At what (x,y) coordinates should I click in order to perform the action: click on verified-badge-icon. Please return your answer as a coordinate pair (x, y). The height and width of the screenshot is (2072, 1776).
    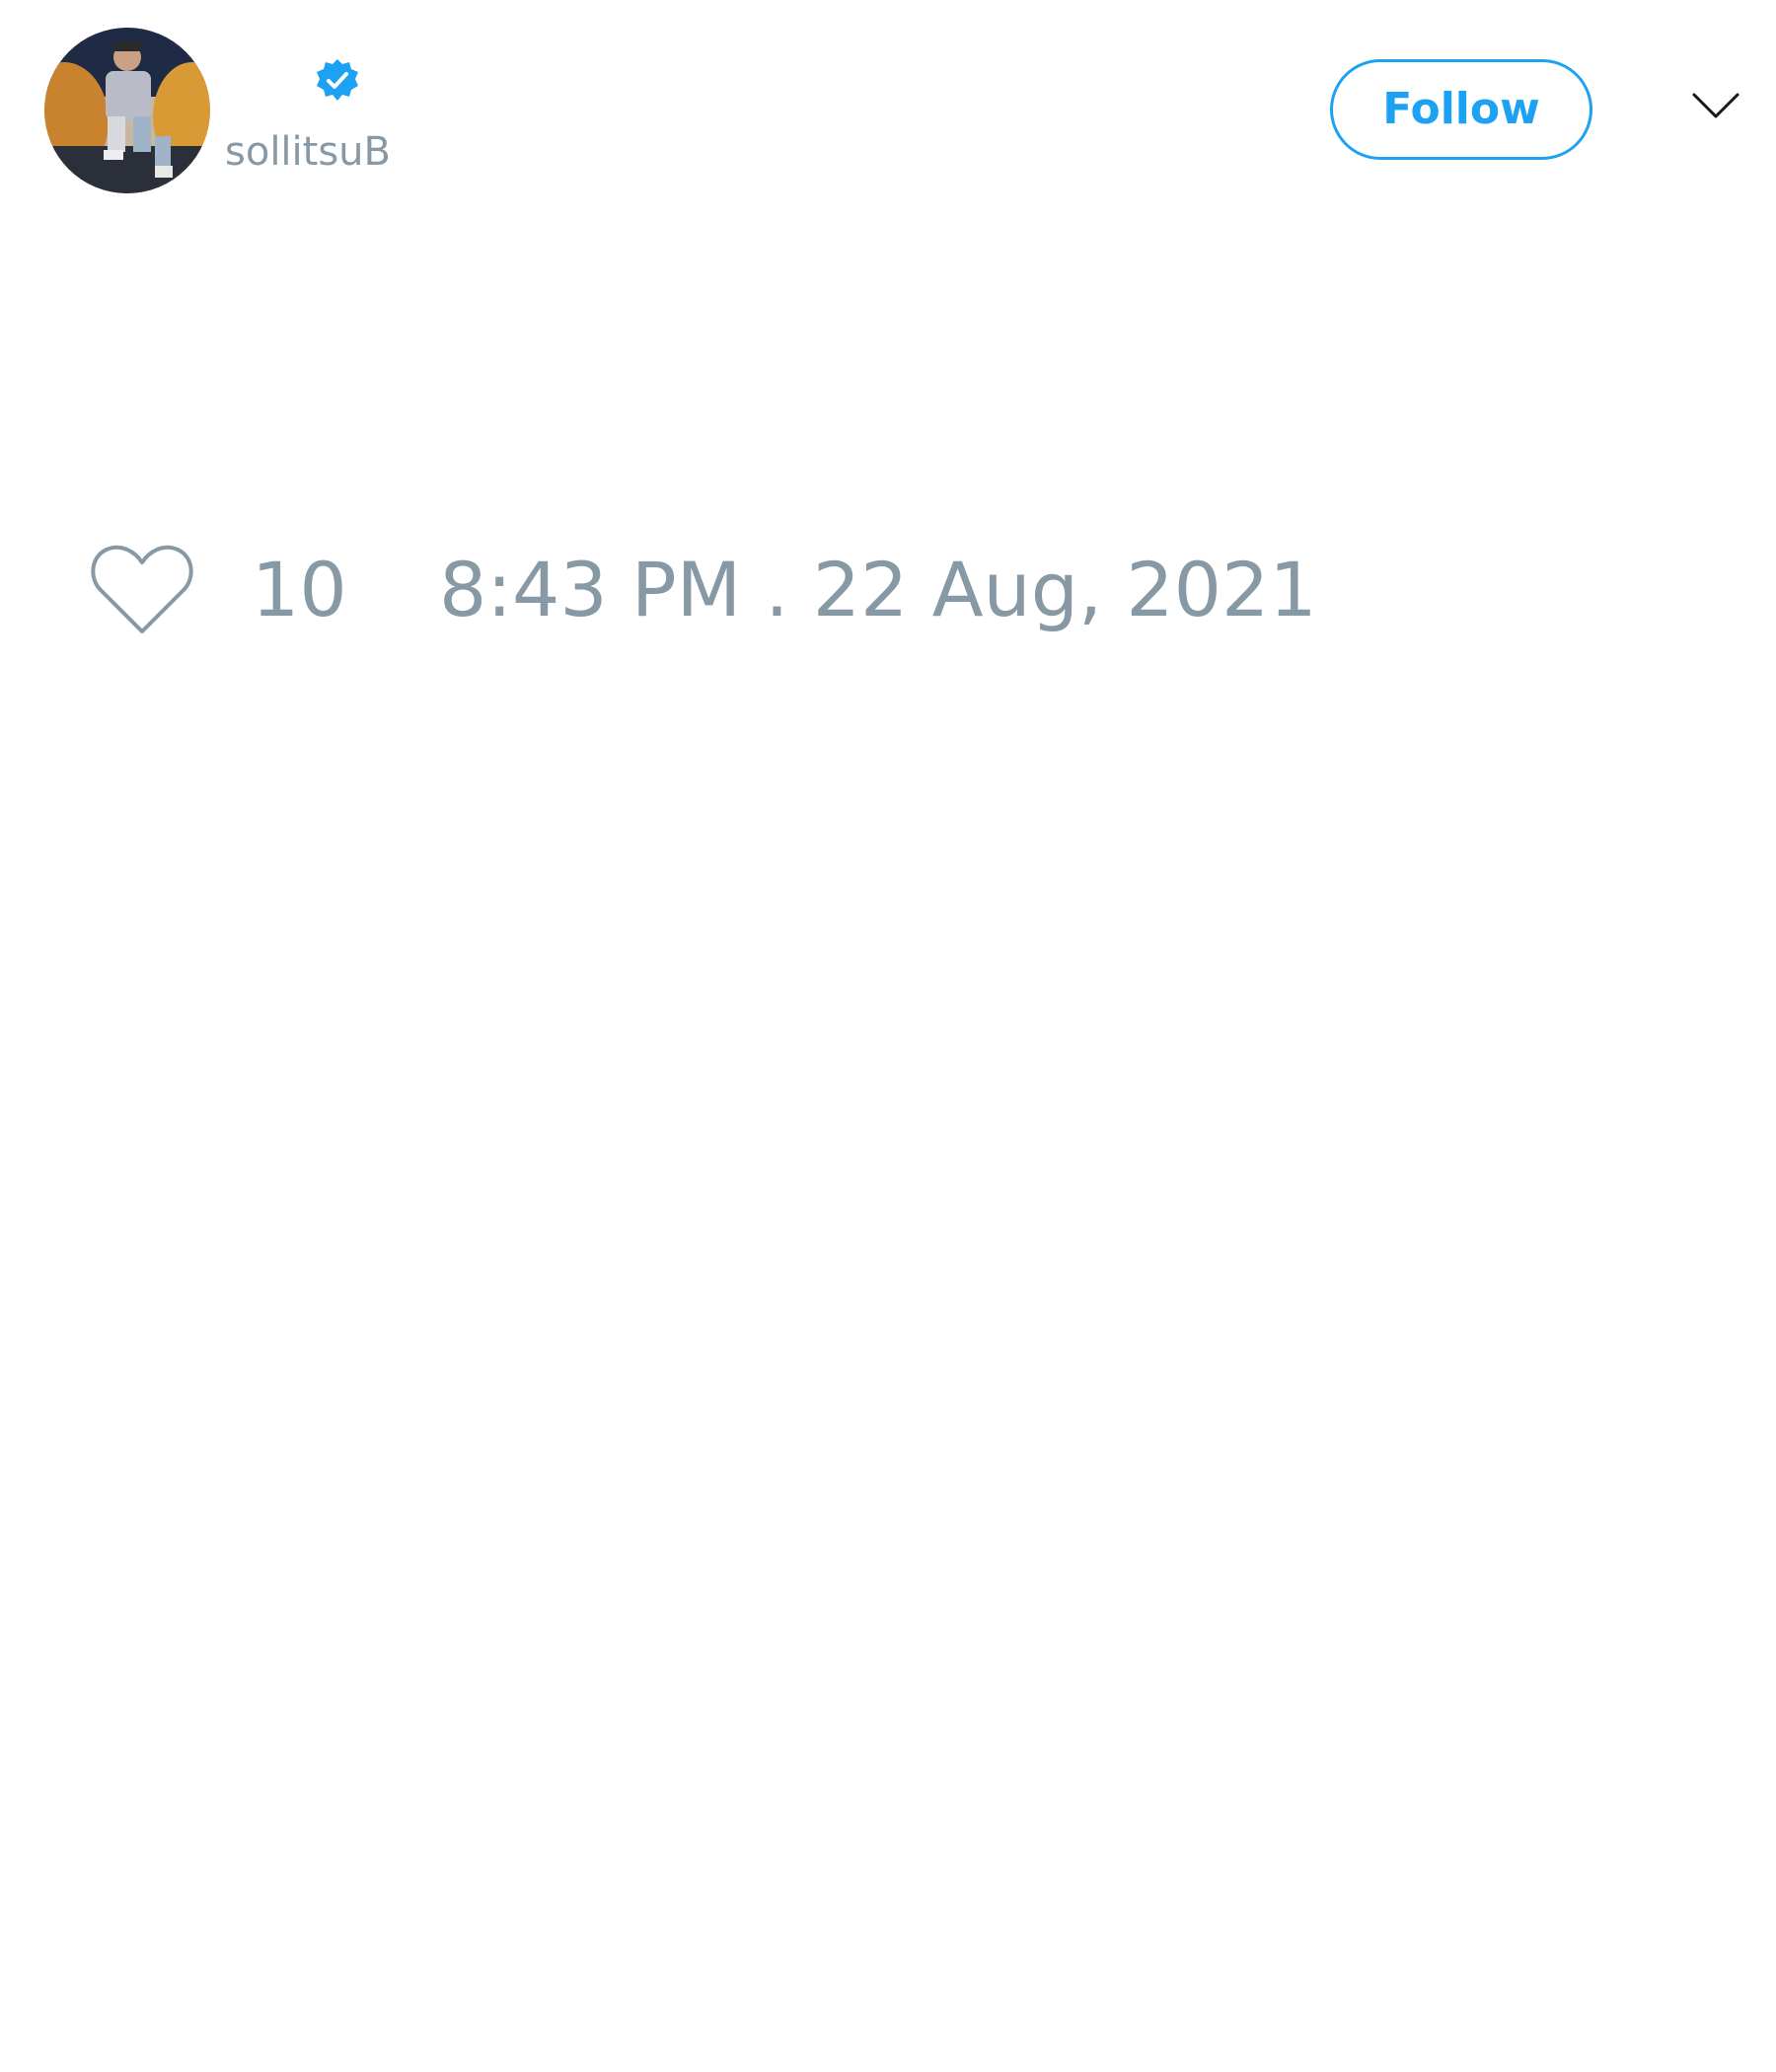
    Looking at the image, I should click on (338, 80).